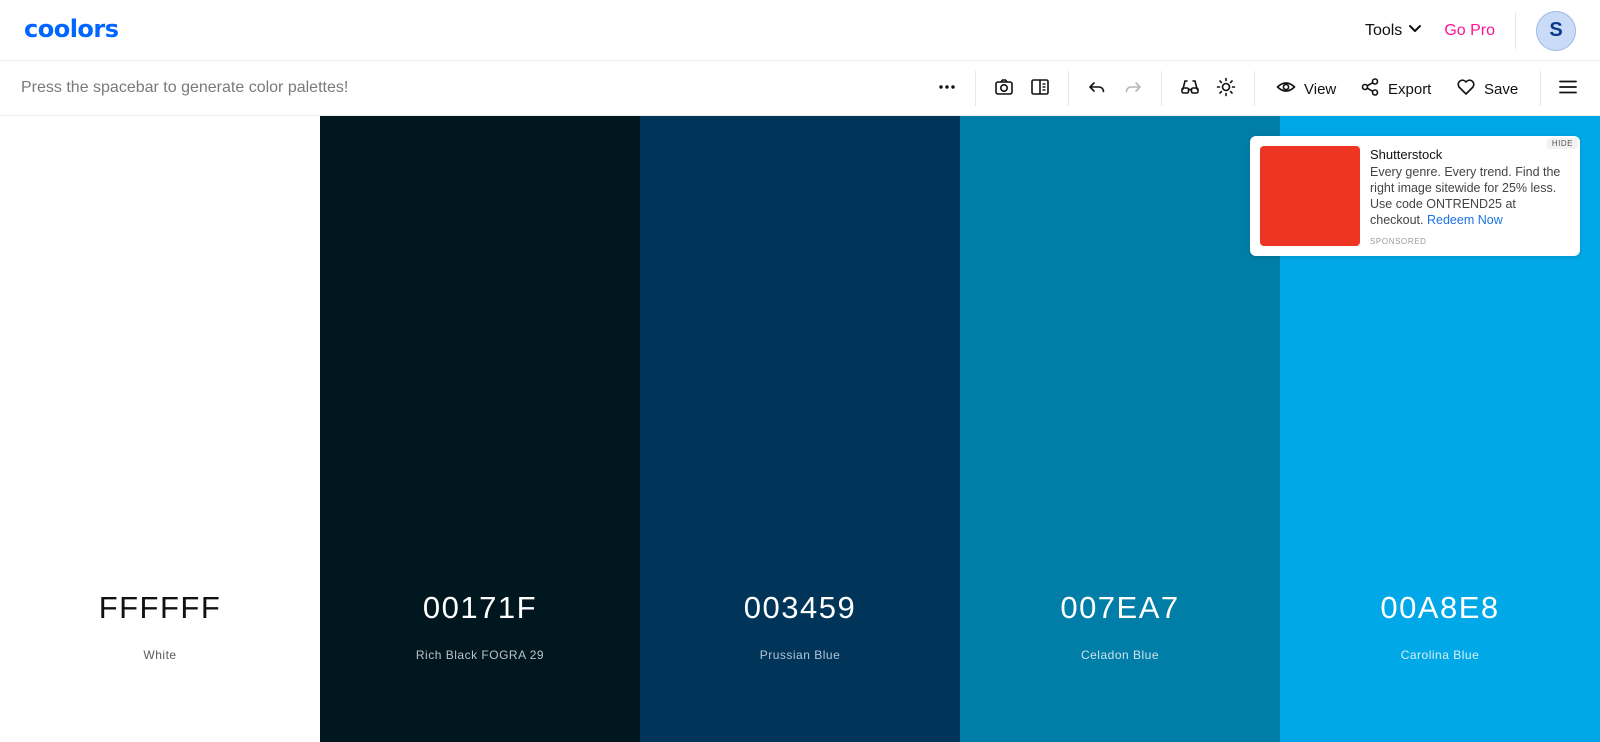 The image size is (1600, 742). Describe the element at coordinates (1515, 30) in the screenshot. I see `header-divider` at that location.